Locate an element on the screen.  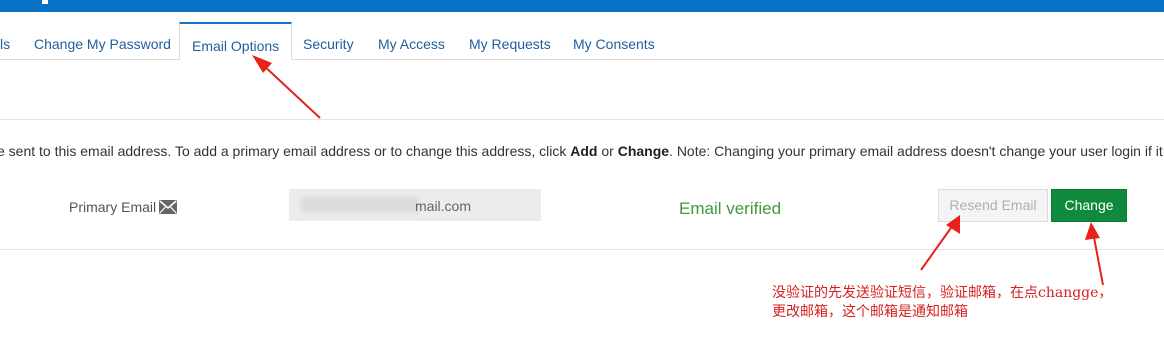
envelope-icon is located at coordinates (168, 207).